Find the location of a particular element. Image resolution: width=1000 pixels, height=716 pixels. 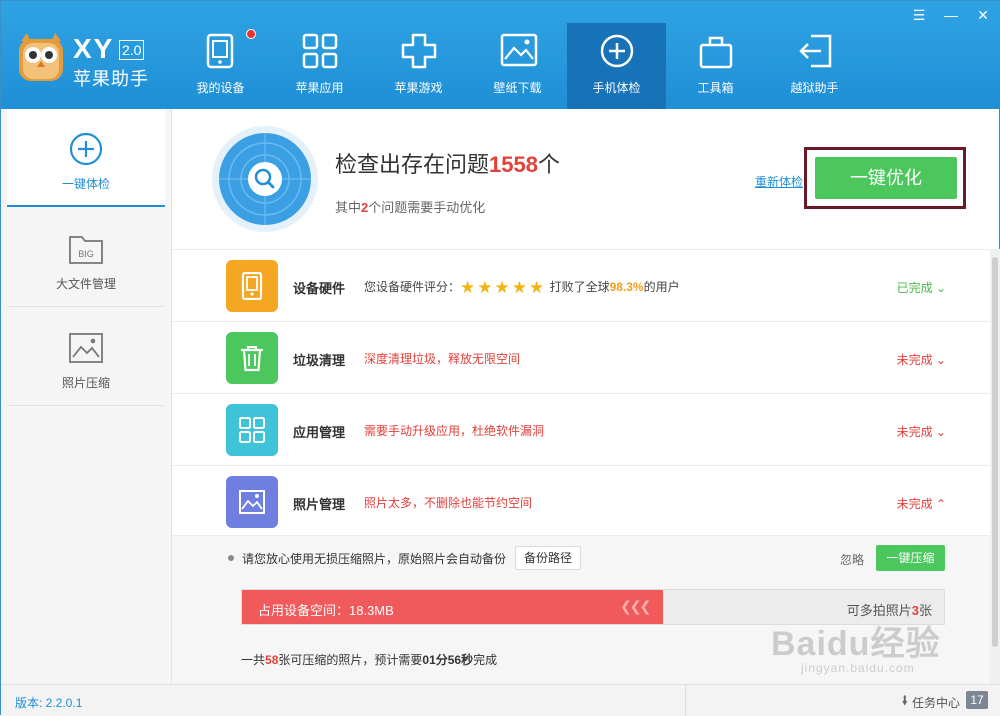

list-item-hardware: 设备硬件 您设备硬件评分：★★★★★ 打败了全球98.3%的用户 已完成 ⌄ is located at coordinates (581, 285).